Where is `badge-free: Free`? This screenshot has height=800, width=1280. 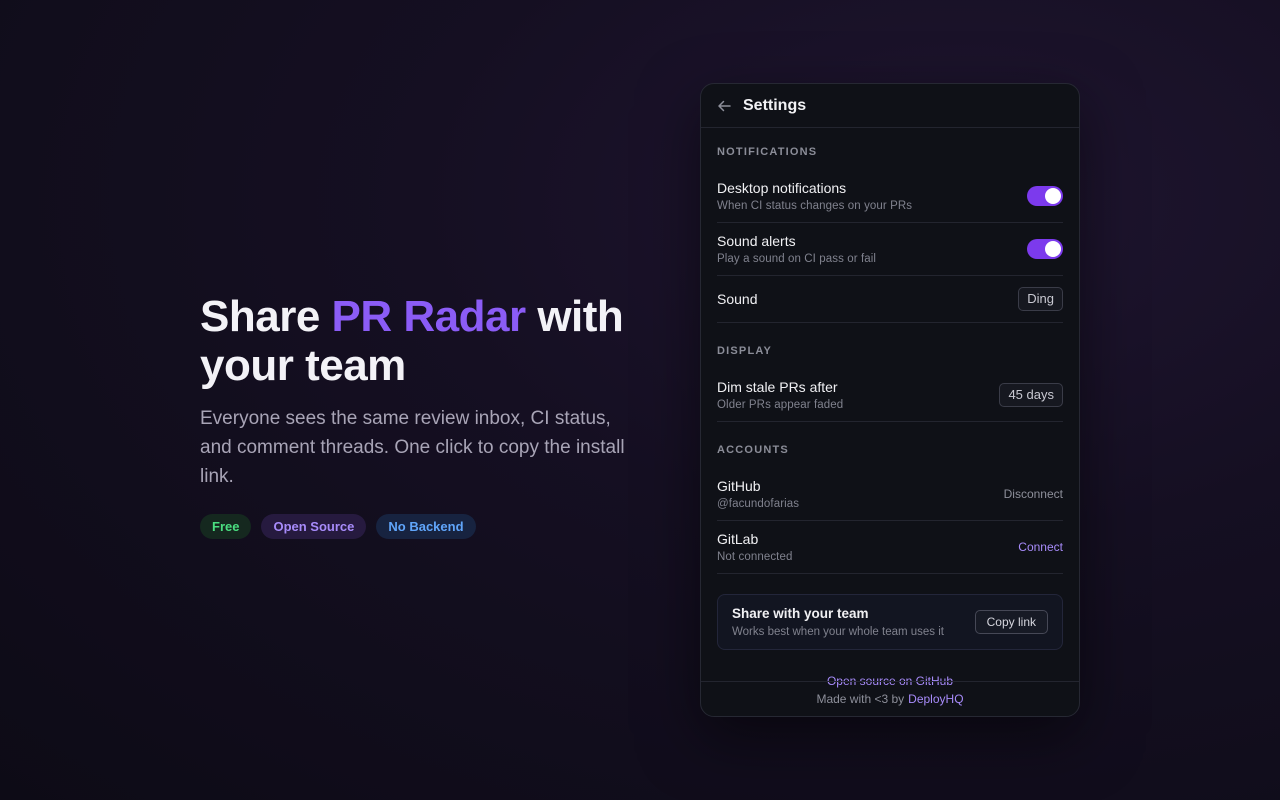
badge-free: Free is located at coordinates (226, 526).